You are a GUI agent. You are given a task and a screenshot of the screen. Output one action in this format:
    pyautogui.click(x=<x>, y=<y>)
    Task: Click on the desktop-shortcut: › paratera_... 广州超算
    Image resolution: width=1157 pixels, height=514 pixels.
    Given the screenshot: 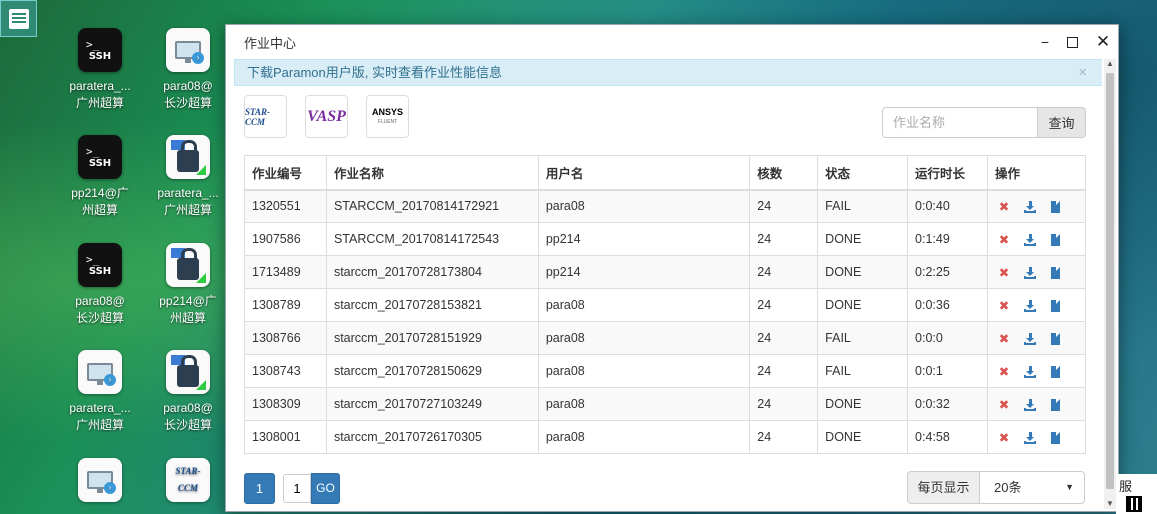 What is the action you would take?
    pyautogui.click(x=100, y=392)
    